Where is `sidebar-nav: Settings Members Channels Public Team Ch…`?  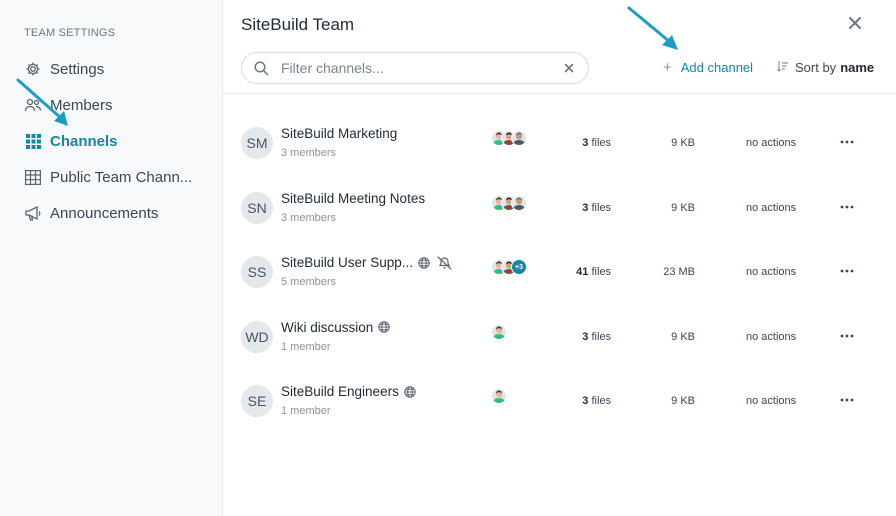
sidebar-nav: Settings Members Channels Public Team Ch… is located at coordinates (119, 141).